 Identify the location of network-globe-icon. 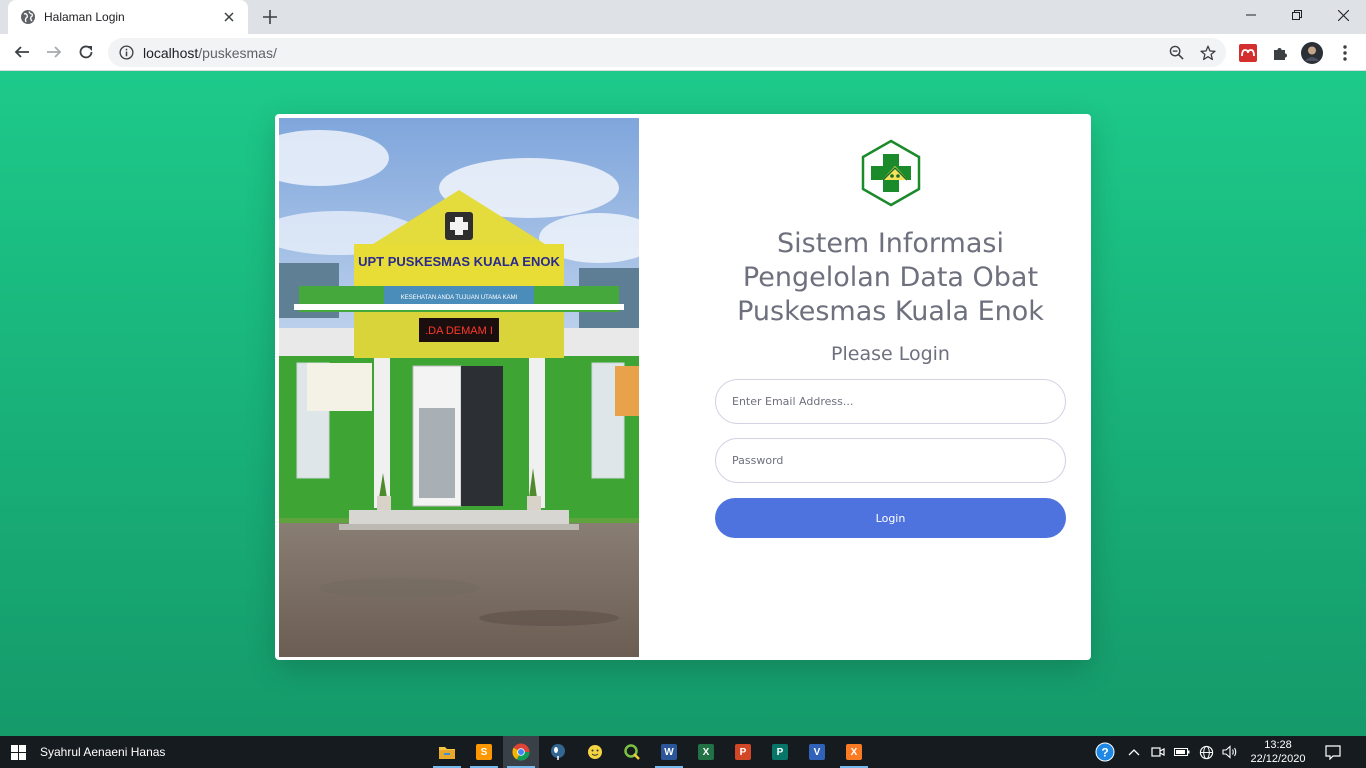
(1206, 752).